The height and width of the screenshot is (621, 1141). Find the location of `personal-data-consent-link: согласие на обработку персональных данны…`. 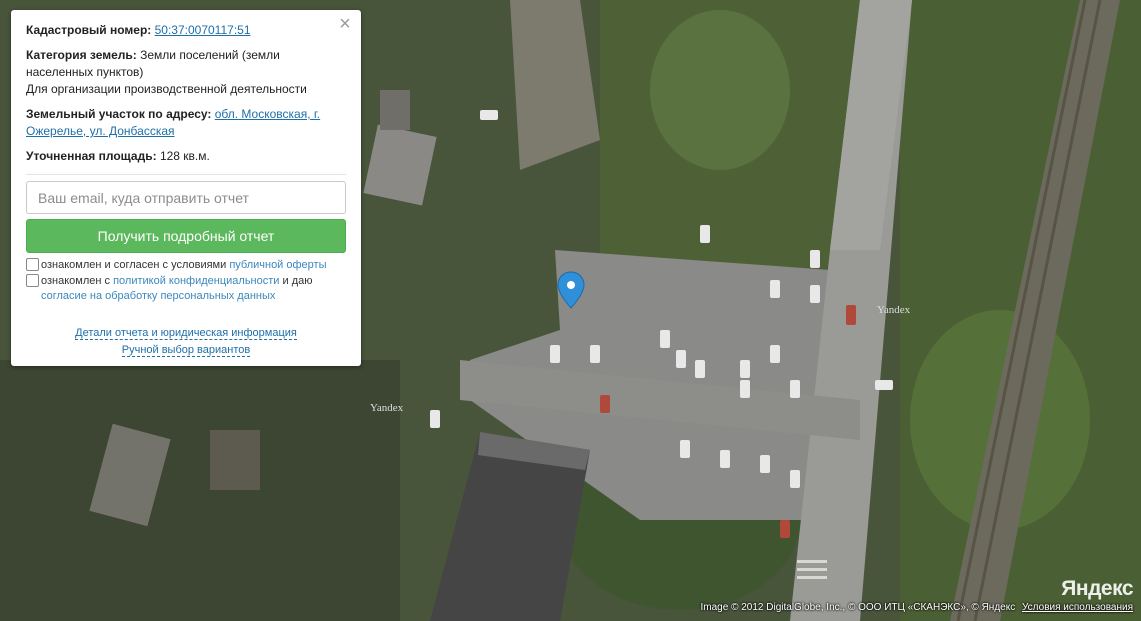

personal-data-consent-link: согласие на обработку персональных данны… is located at coordinates (158, 296).